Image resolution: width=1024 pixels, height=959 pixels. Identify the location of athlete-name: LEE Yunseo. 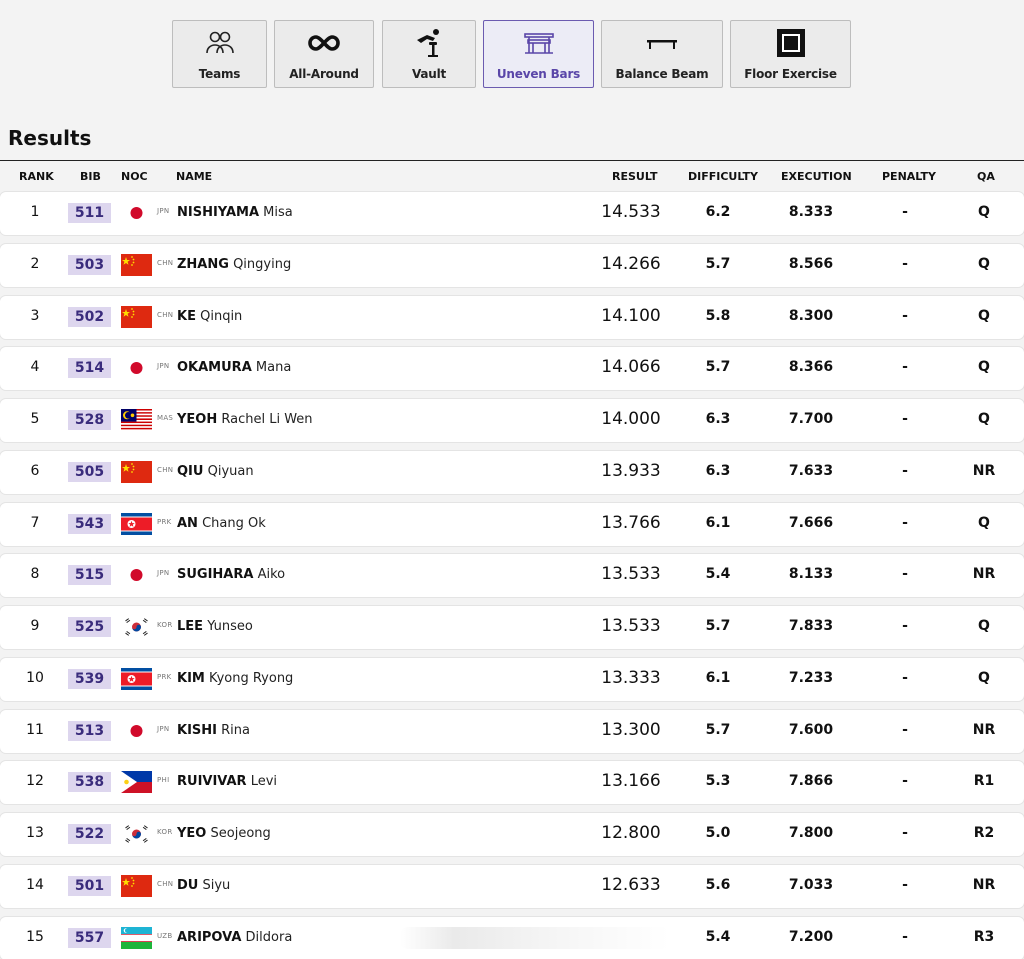
(215, 626).